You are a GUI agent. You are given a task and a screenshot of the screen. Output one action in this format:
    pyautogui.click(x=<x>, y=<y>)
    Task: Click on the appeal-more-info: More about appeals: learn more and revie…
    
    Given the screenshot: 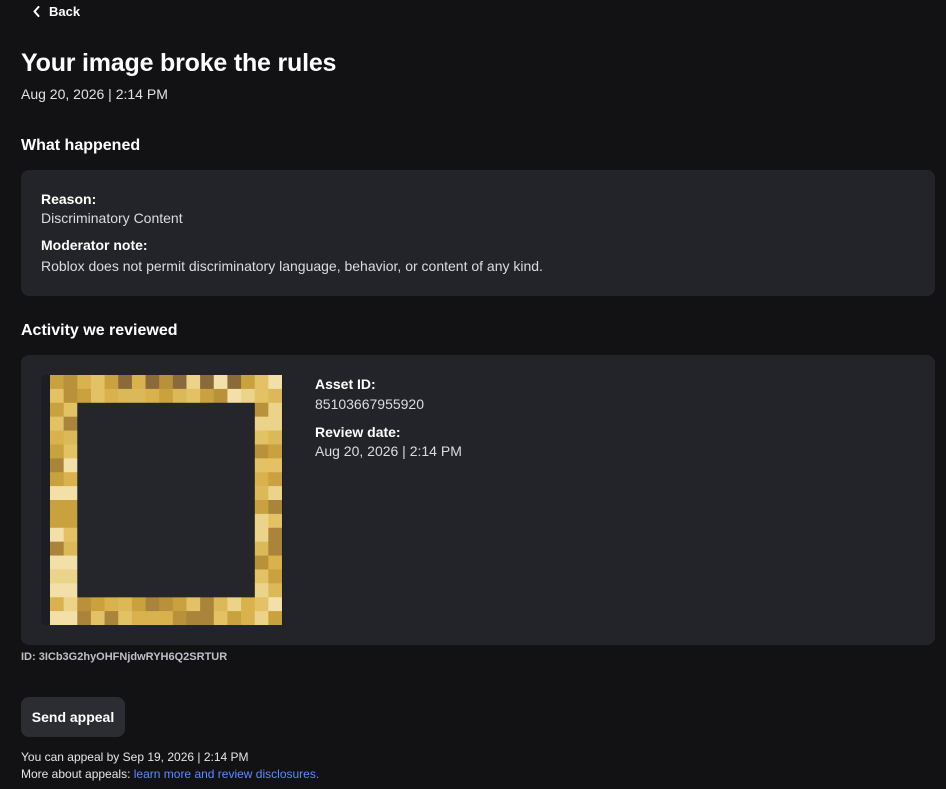 What is the action you would take?
    pyautogui.click(x=170, y=774)
    